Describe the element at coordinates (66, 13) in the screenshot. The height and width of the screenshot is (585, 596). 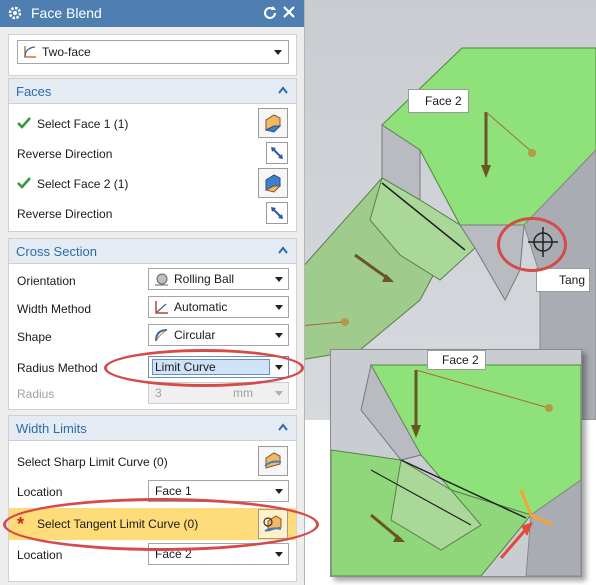
I see `dialog-title: Face Blend` at that location.